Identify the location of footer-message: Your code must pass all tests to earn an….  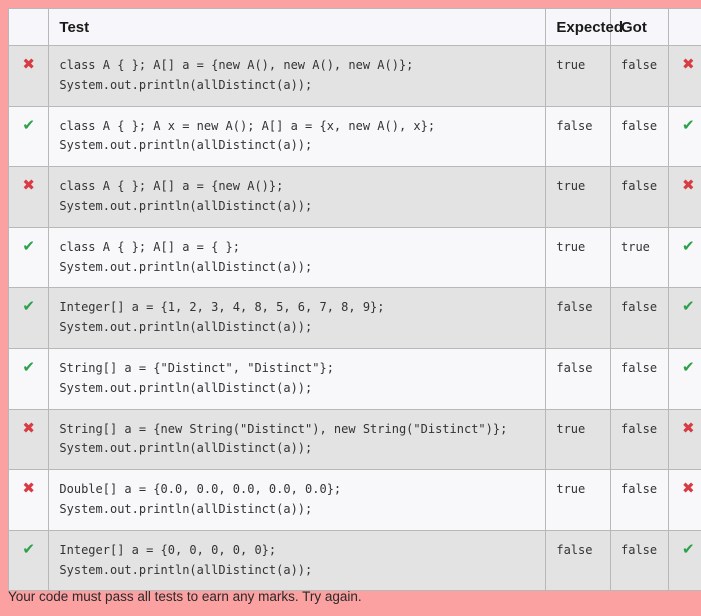
(185, 596).